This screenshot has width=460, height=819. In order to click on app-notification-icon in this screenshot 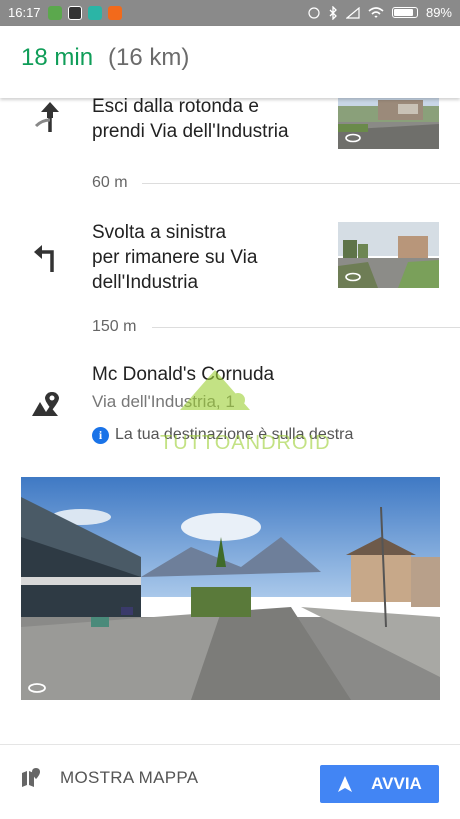, I will do `click(55, 13)`.